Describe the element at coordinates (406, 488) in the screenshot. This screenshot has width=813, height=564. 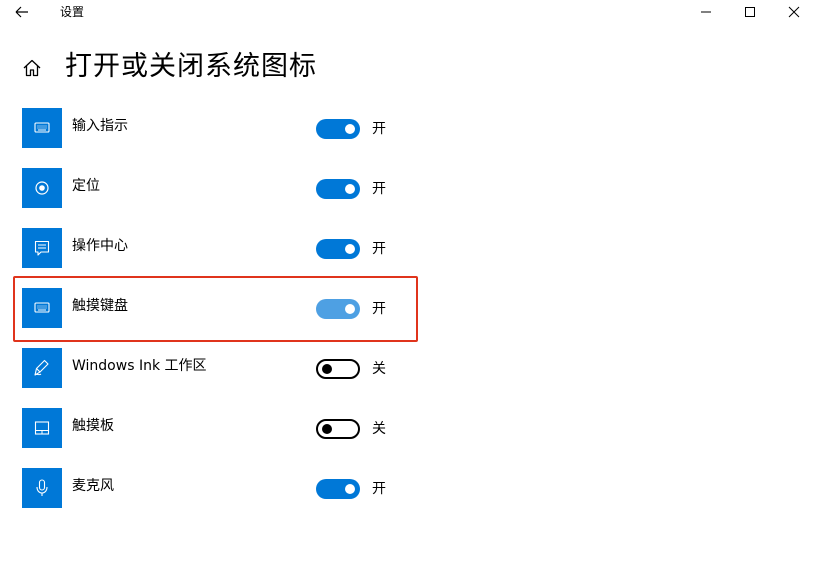
I see `setting-item-microphone: 麦克风 开` at that location.